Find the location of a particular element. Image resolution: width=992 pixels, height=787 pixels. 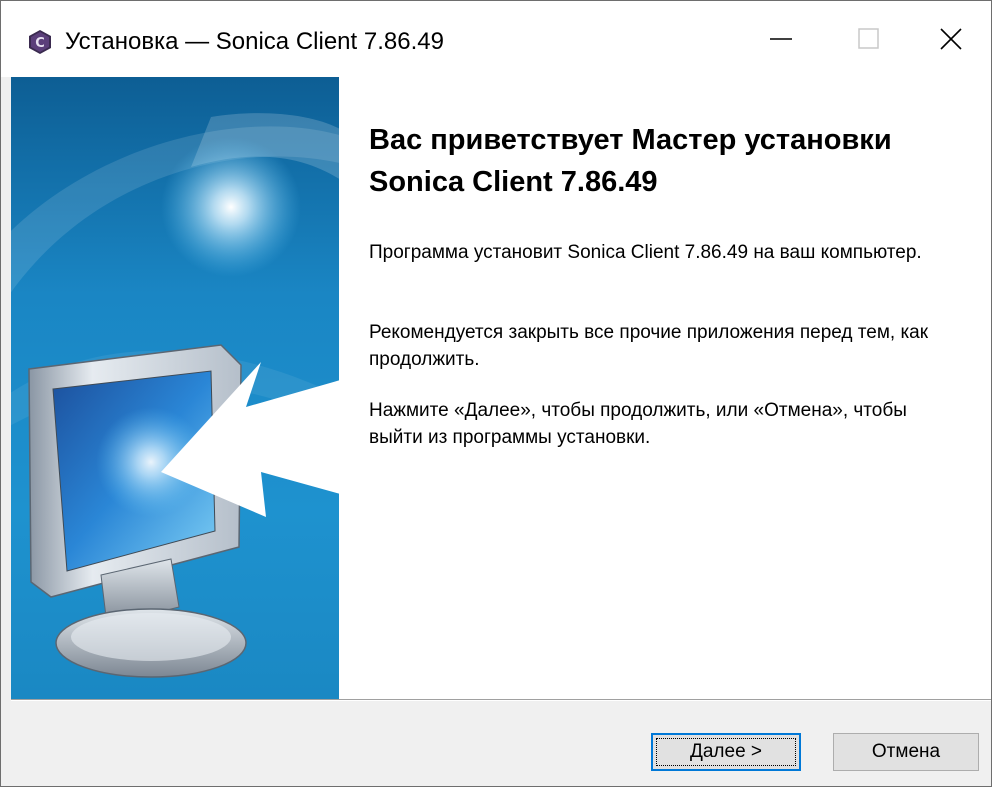

app-icon-letter: C is located at coordinates (40, 43).